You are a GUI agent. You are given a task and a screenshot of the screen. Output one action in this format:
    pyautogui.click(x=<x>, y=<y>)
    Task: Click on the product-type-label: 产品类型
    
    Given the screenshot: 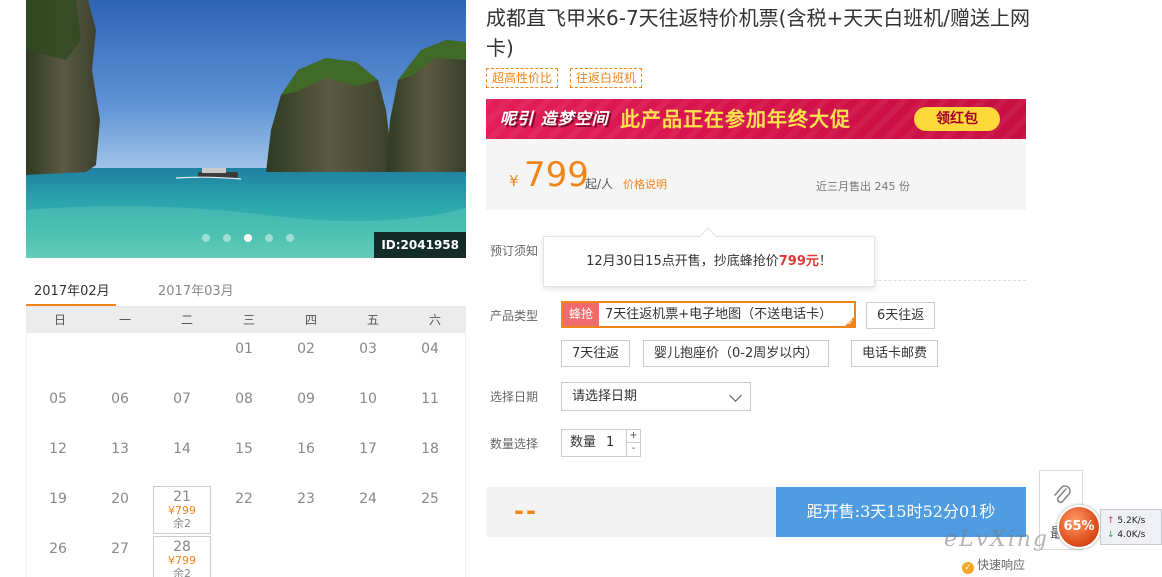 What is the action you would take?
    pyautogui.click(x=514, y=316)
    